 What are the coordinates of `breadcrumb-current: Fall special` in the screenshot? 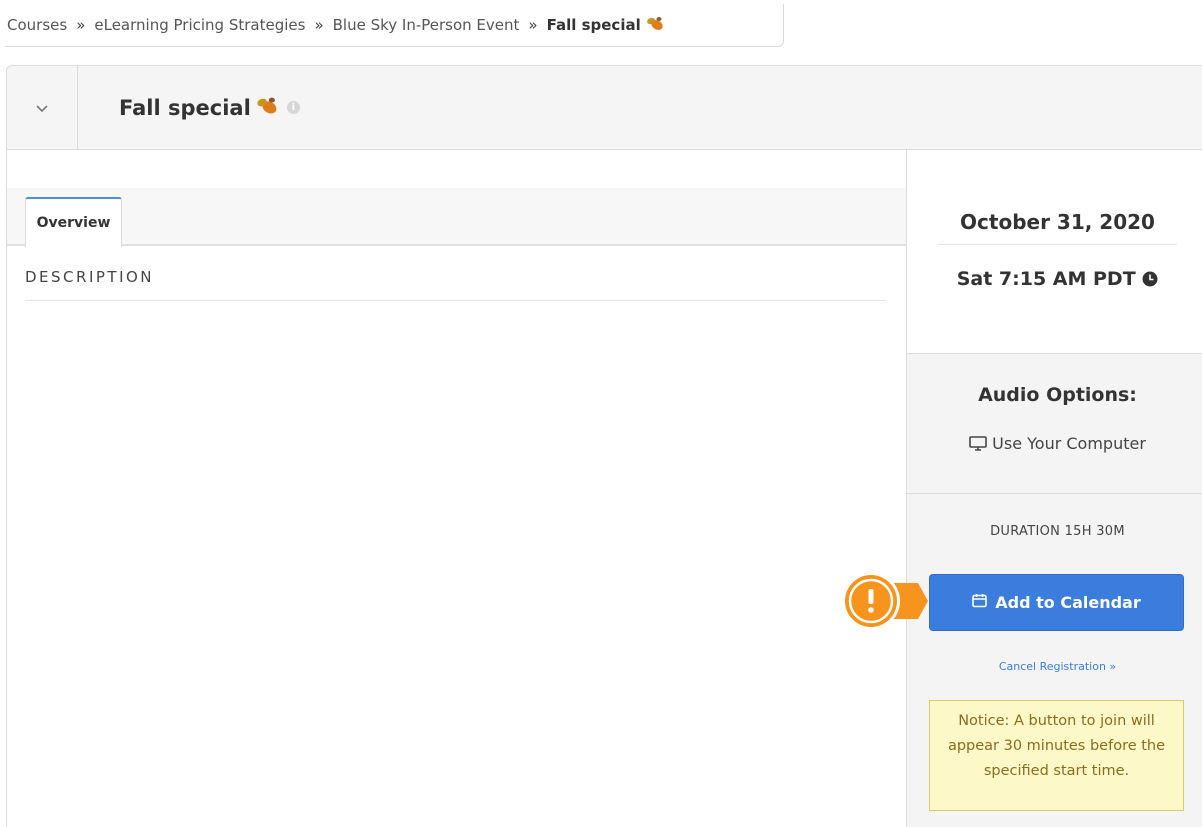 It's located at (593, 25).